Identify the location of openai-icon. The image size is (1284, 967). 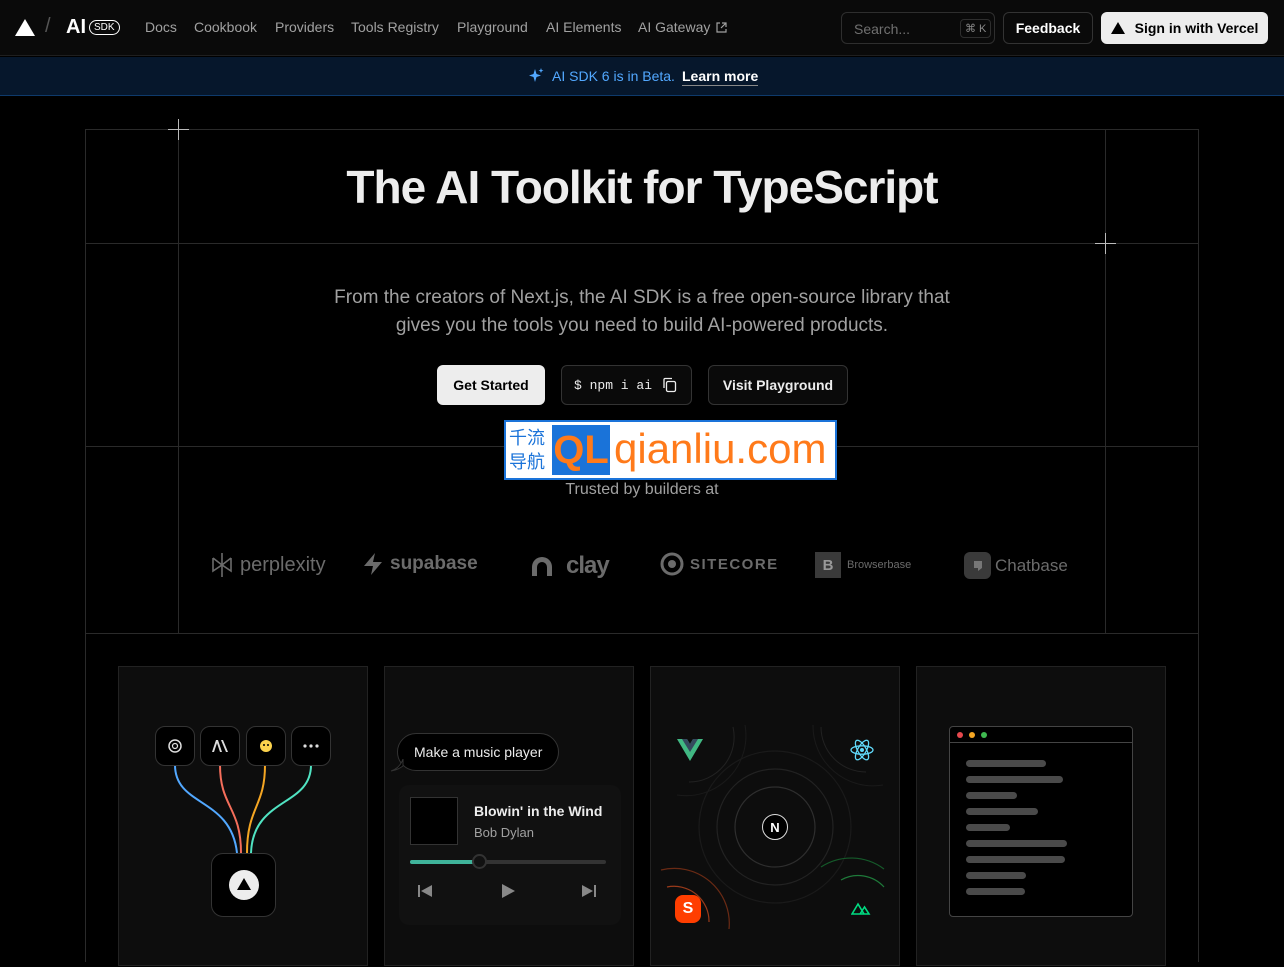
(175, 746).